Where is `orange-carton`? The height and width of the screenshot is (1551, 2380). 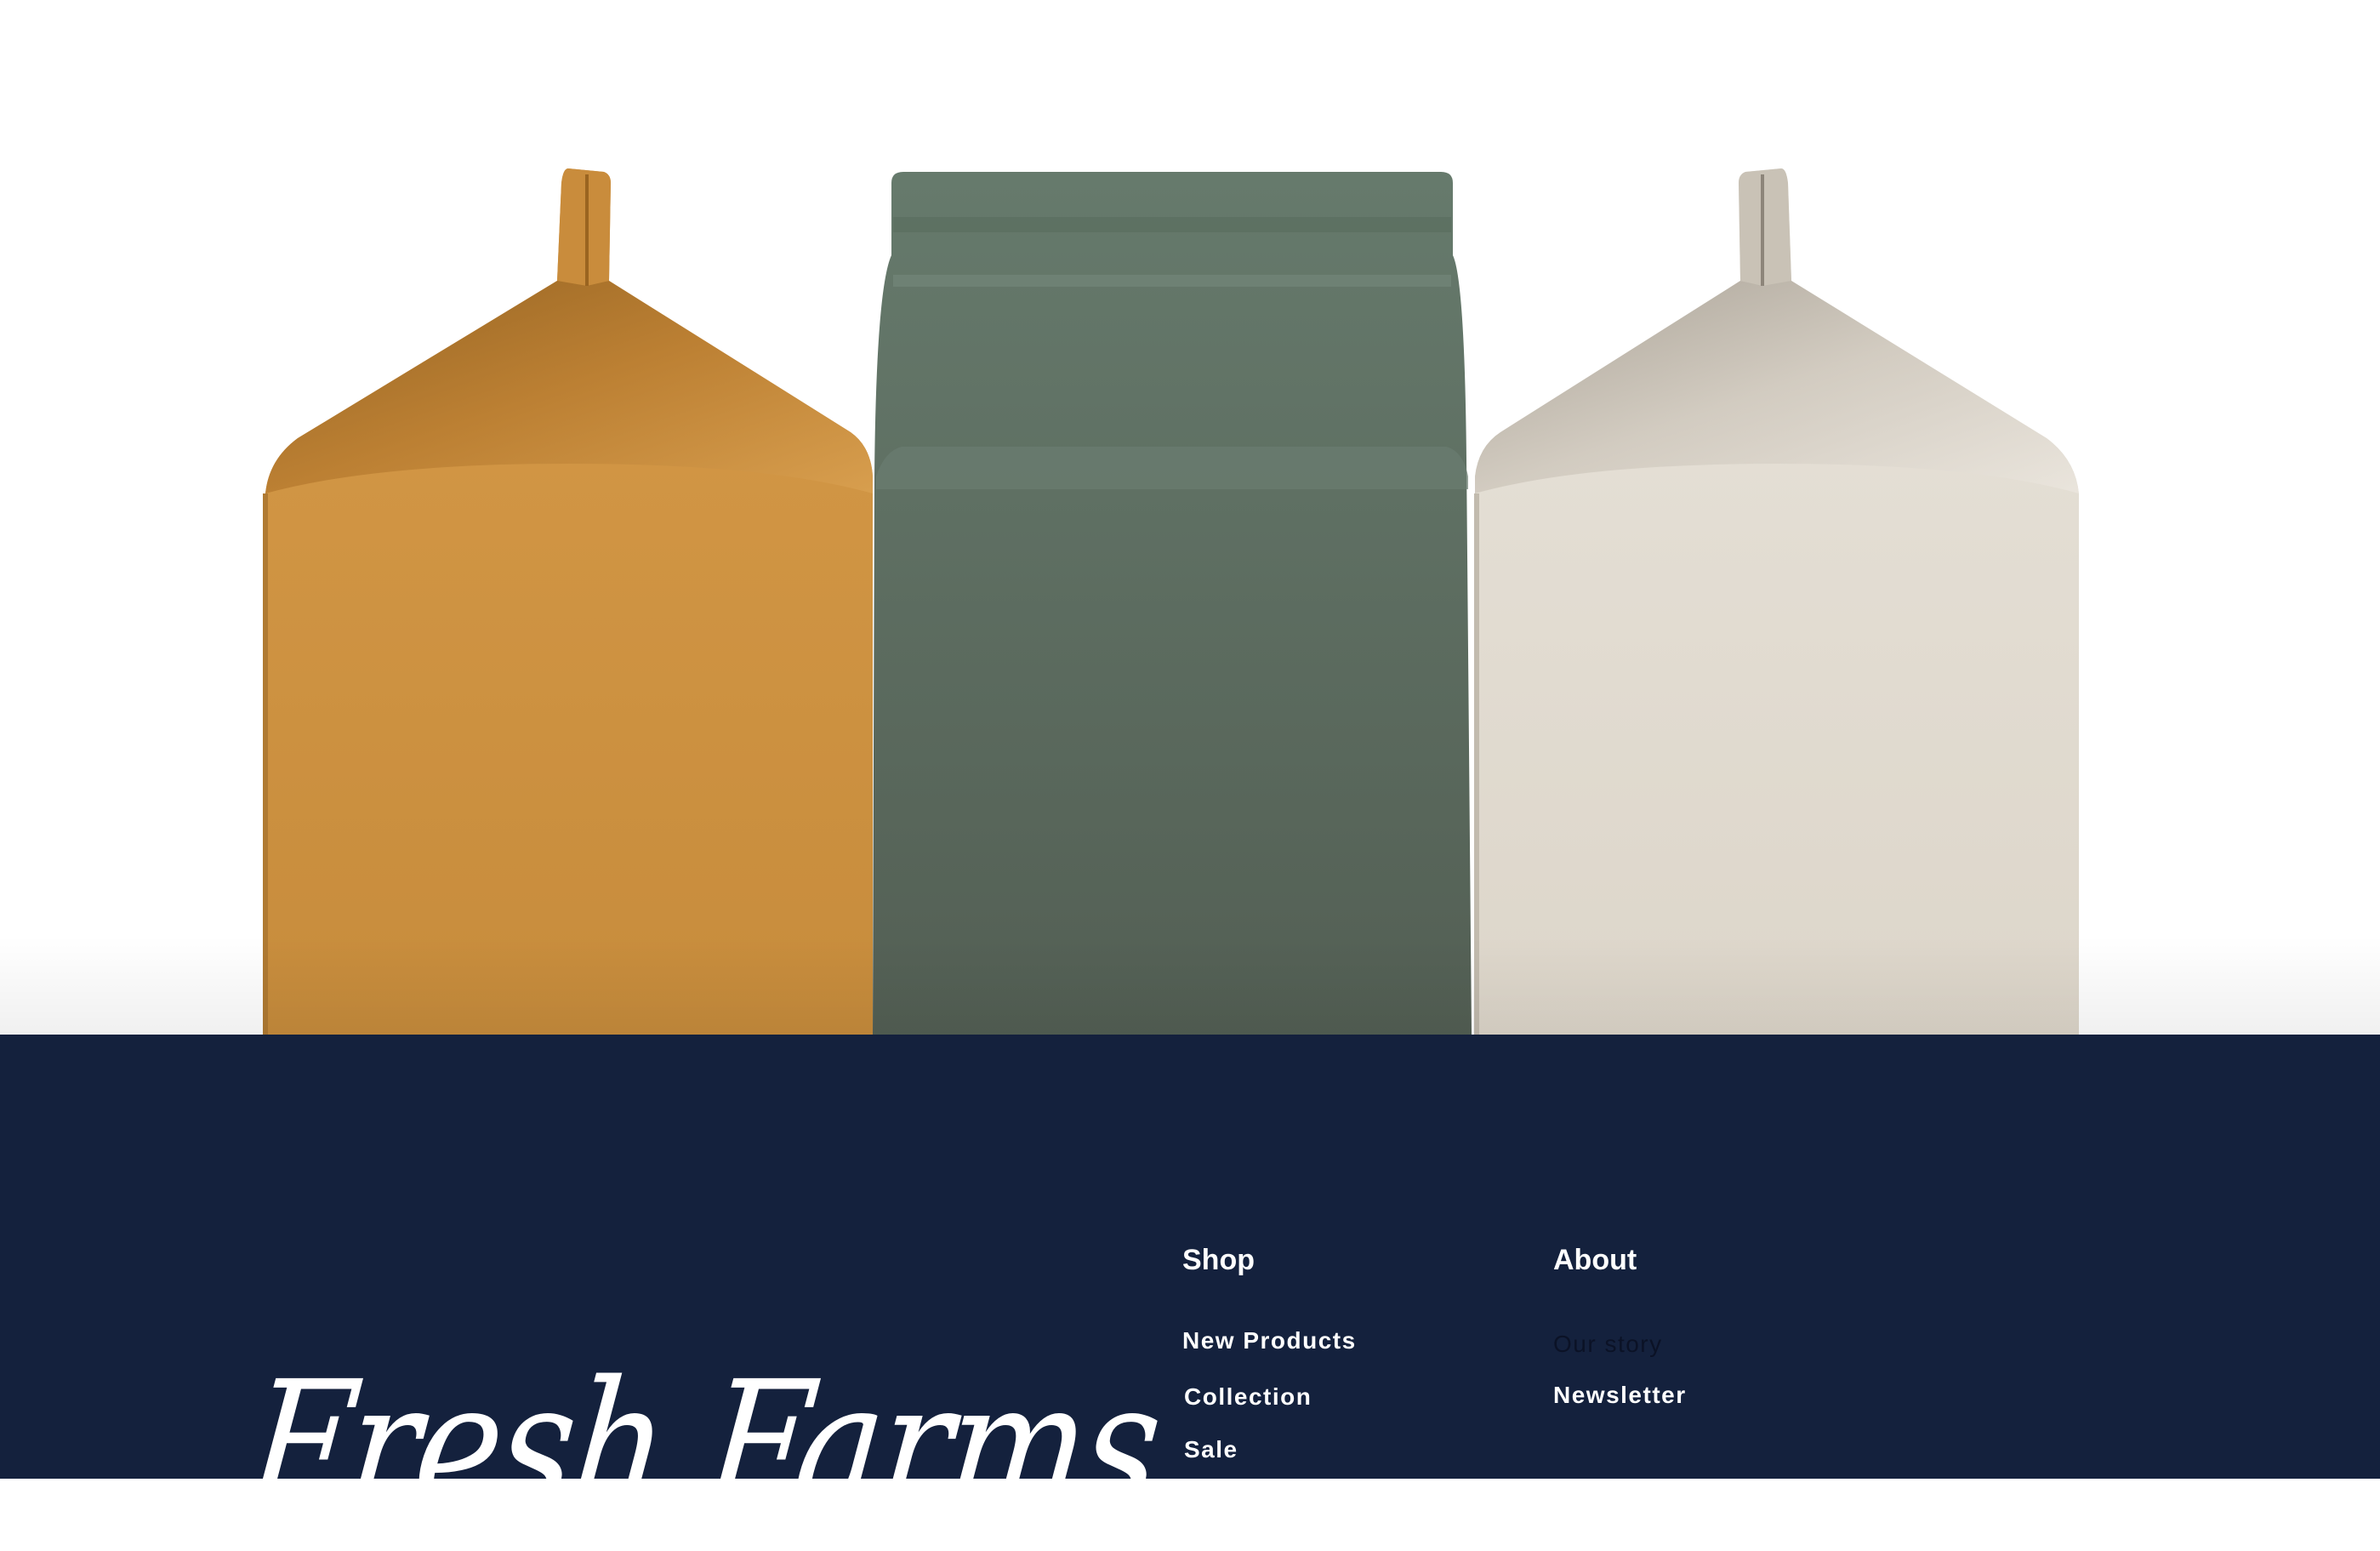
orange-carton is located at coordinates (568, 601).